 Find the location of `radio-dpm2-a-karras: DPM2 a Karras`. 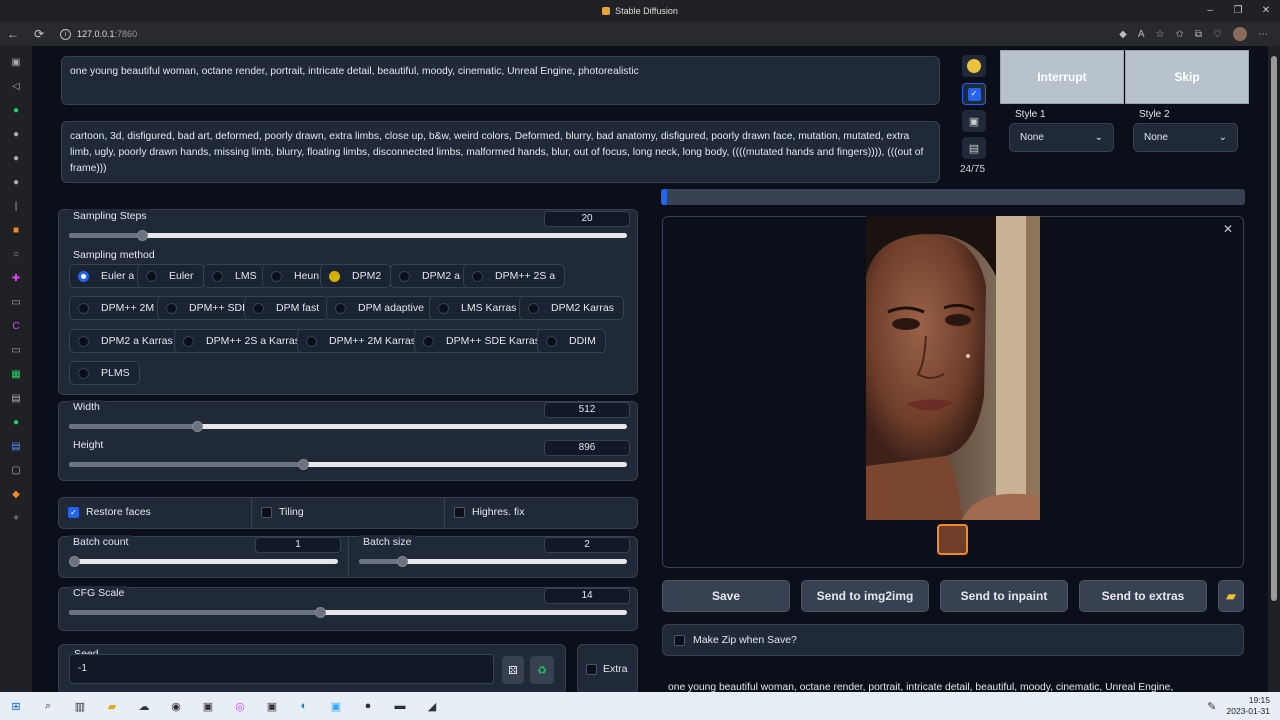

radio-dpm2-a-karras: DPM2 a Karras is located at coordinates (126, 341).